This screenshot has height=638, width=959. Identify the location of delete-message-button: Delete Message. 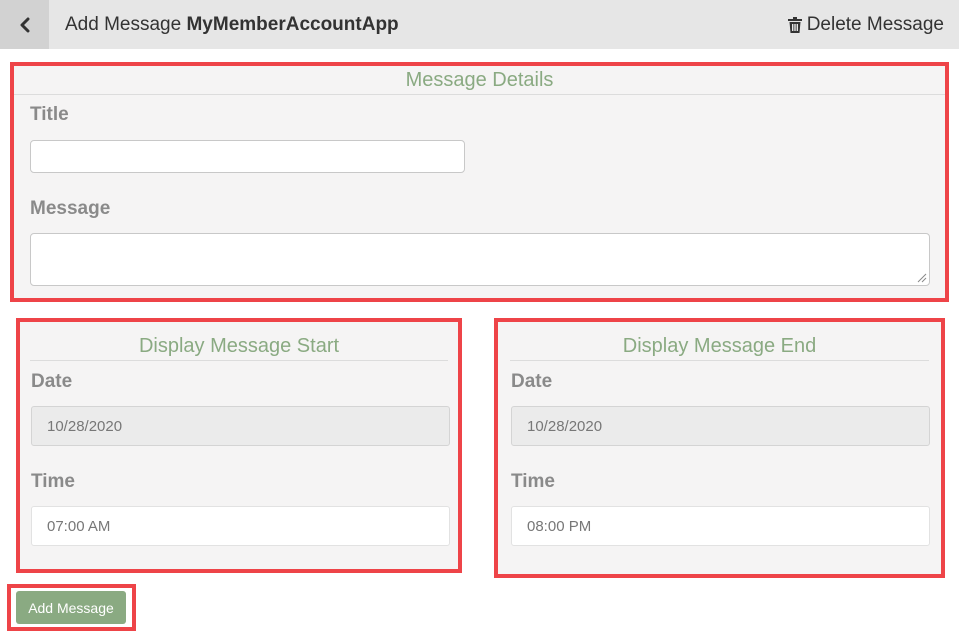
(865, 24).